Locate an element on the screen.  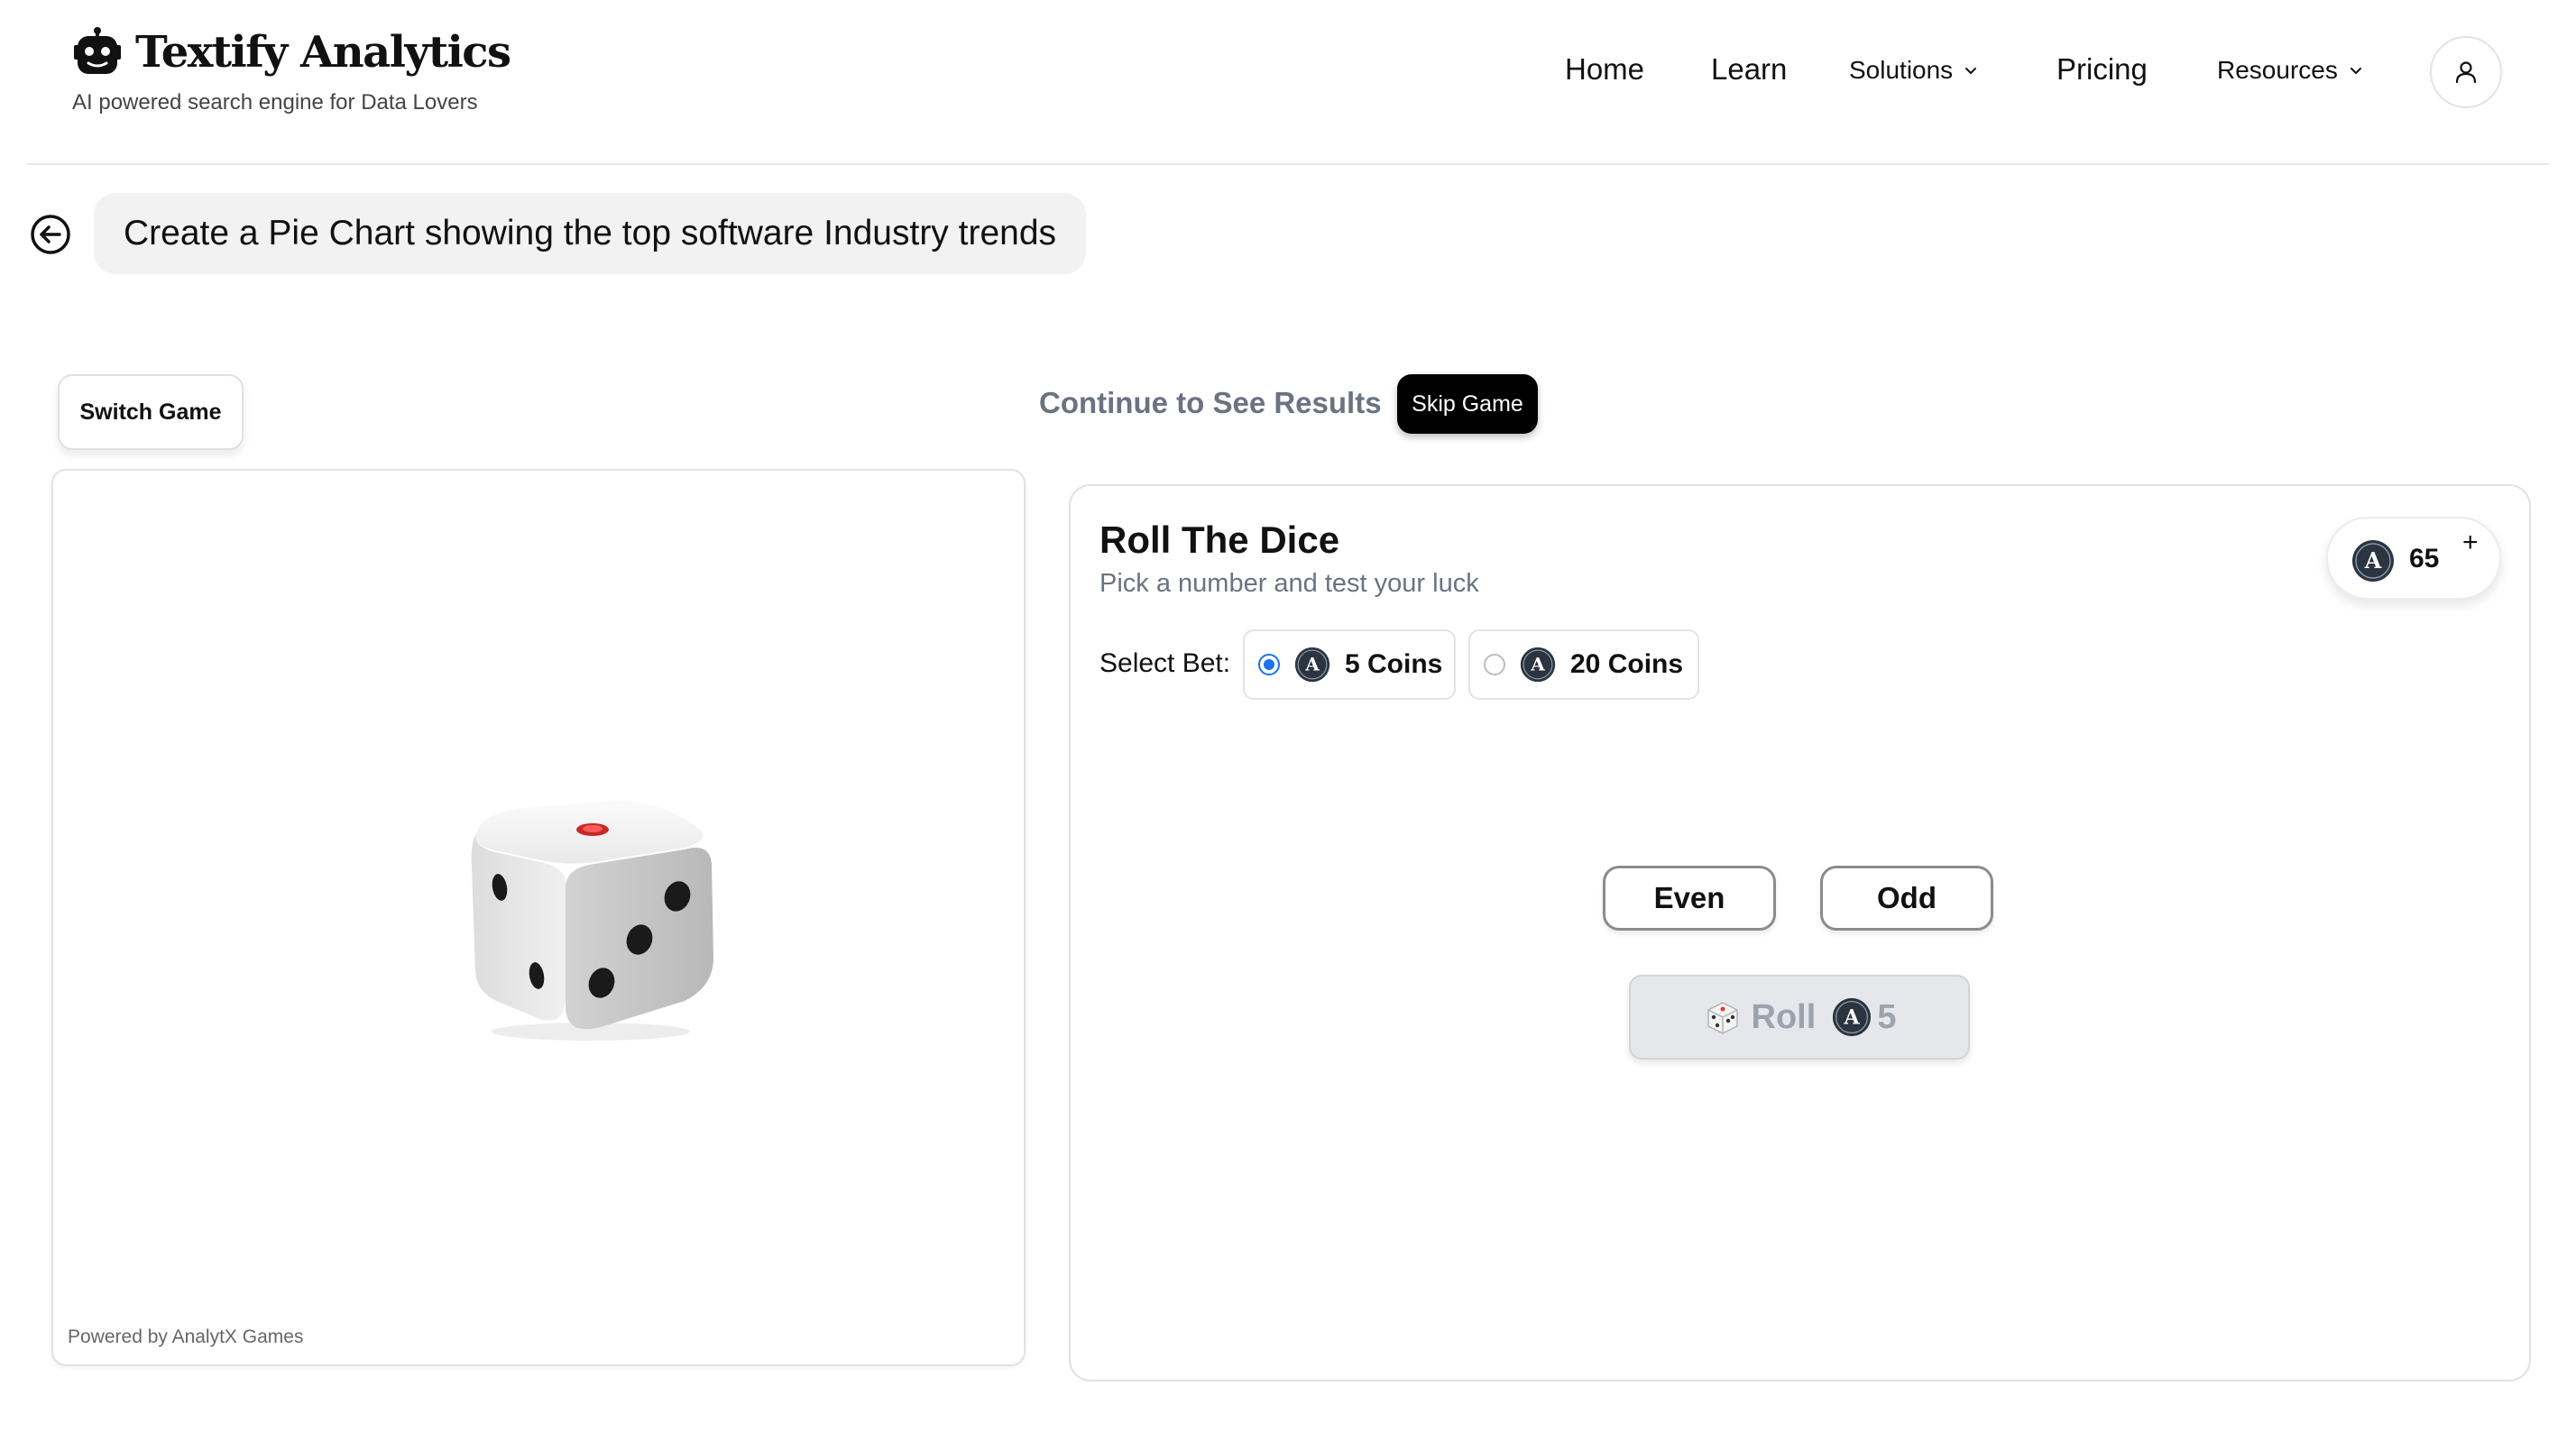
roll-button: Roll A 5 is located at coordinates (1799, 1017).